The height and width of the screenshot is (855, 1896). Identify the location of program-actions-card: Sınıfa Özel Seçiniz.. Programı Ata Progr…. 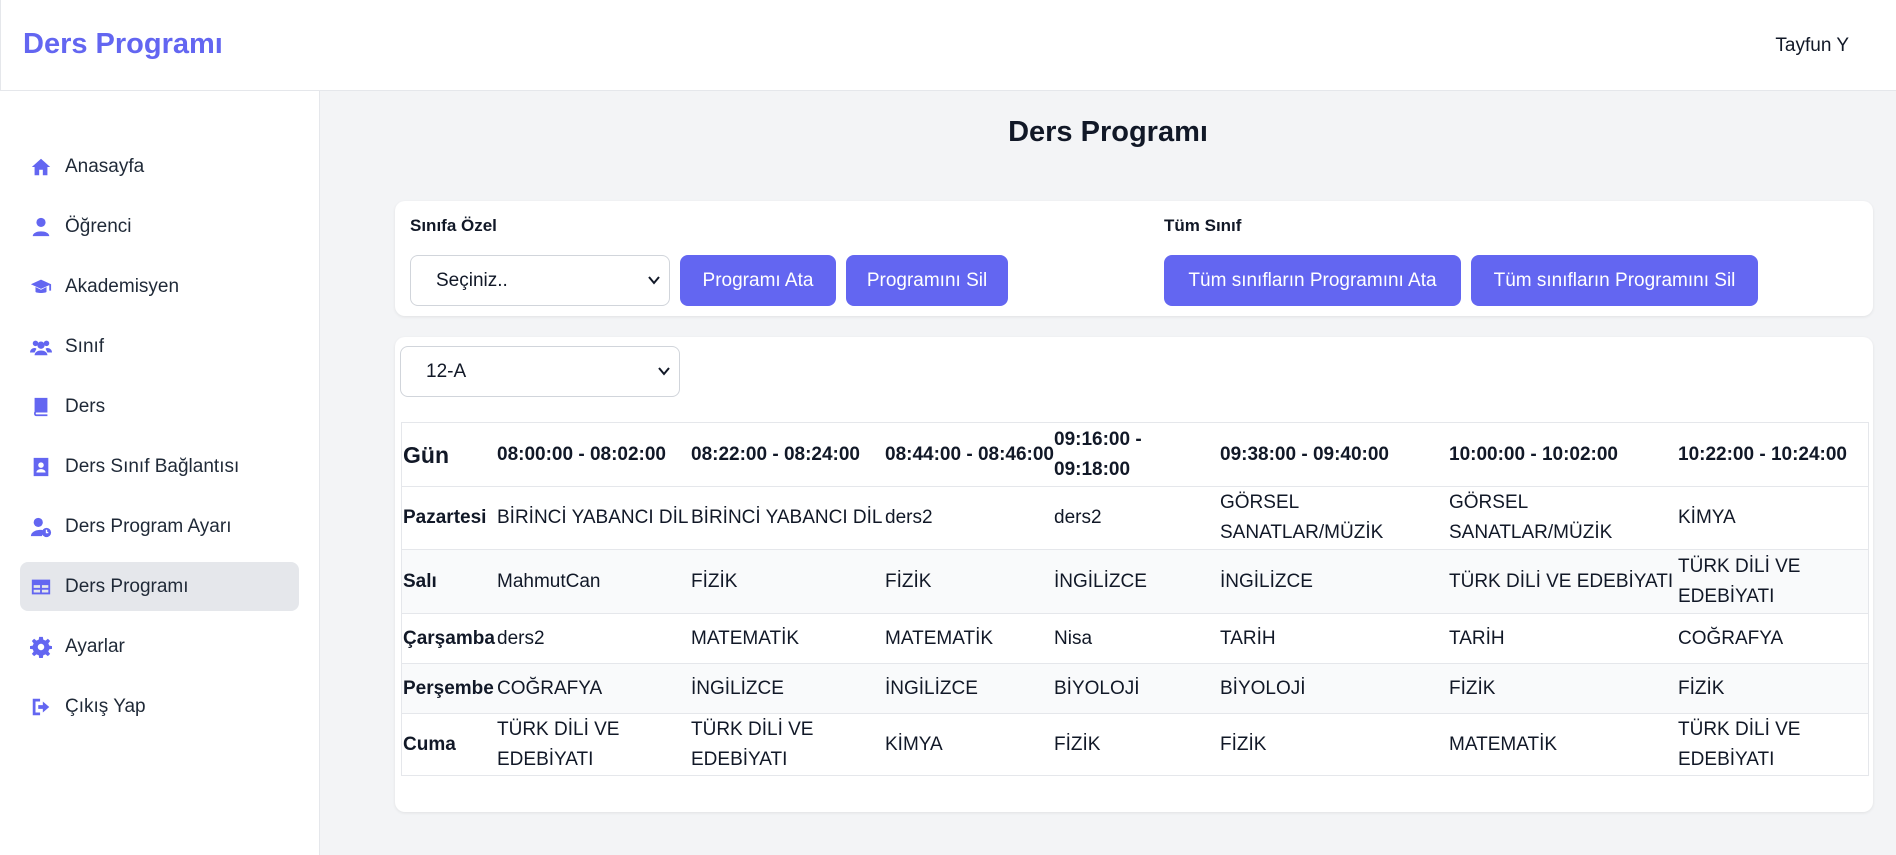
(1134, 258).